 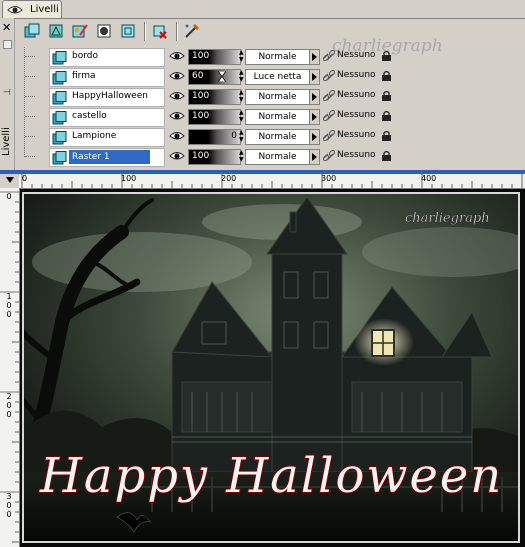 I want to click on new-art-media-layer-button, so click(x=80, y=31).